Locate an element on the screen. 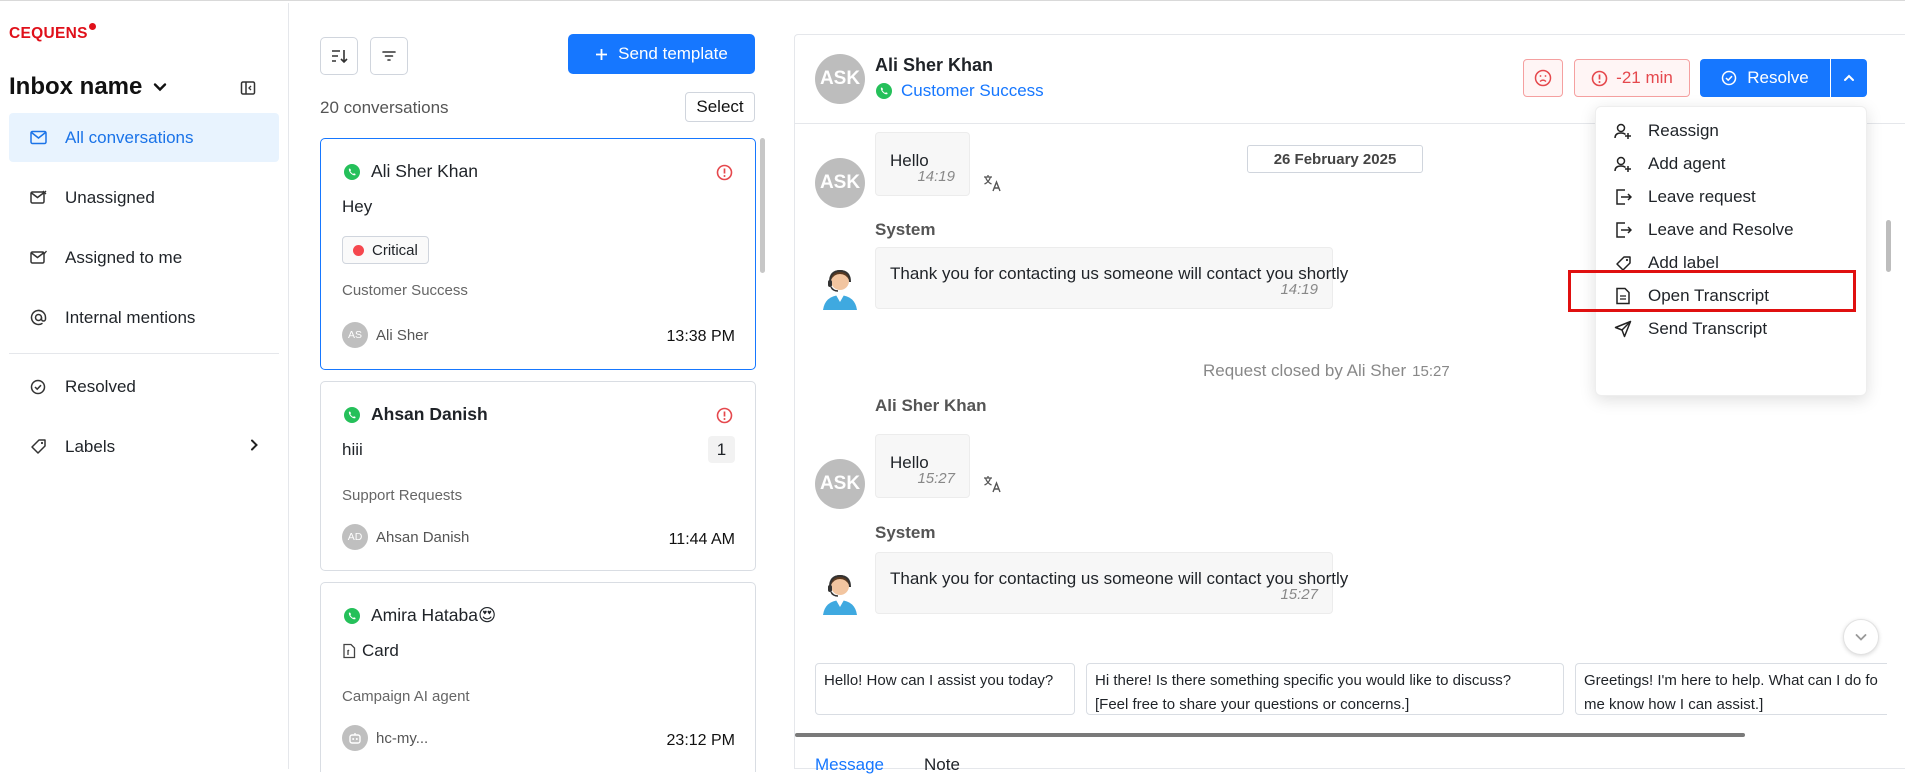 Image resolution: width=1905 pixels, height=775 pixels. contact-name: Ali Sher Khan is located at coordinates (934, 65).